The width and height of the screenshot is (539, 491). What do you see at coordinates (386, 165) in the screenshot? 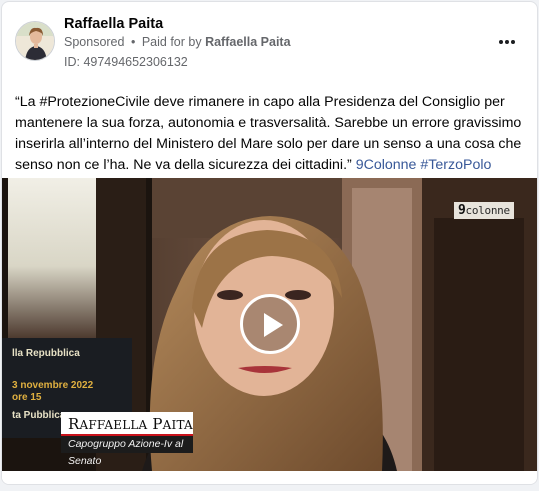
I see `tag-link-9colonne: 9Colonne` at bounding box center [386, 165].